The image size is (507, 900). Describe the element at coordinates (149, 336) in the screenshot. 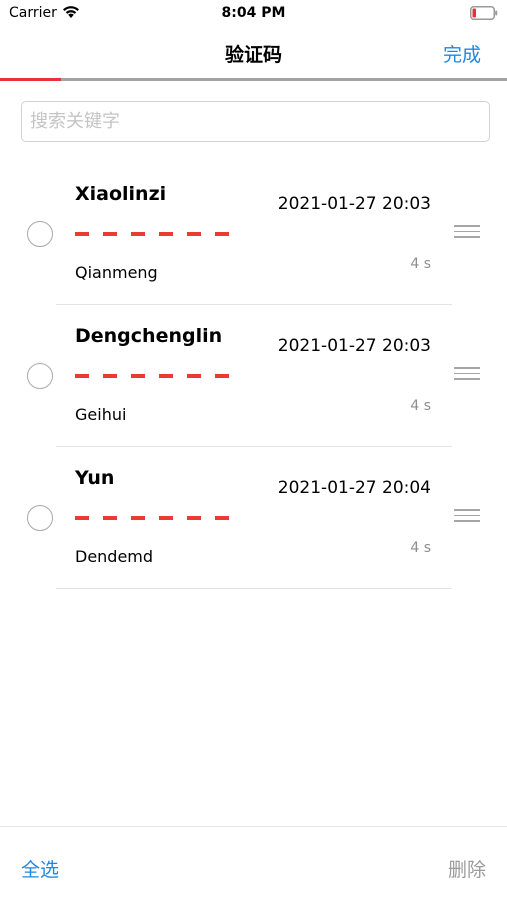

I see `item-name: Dengchenglin` at that location.